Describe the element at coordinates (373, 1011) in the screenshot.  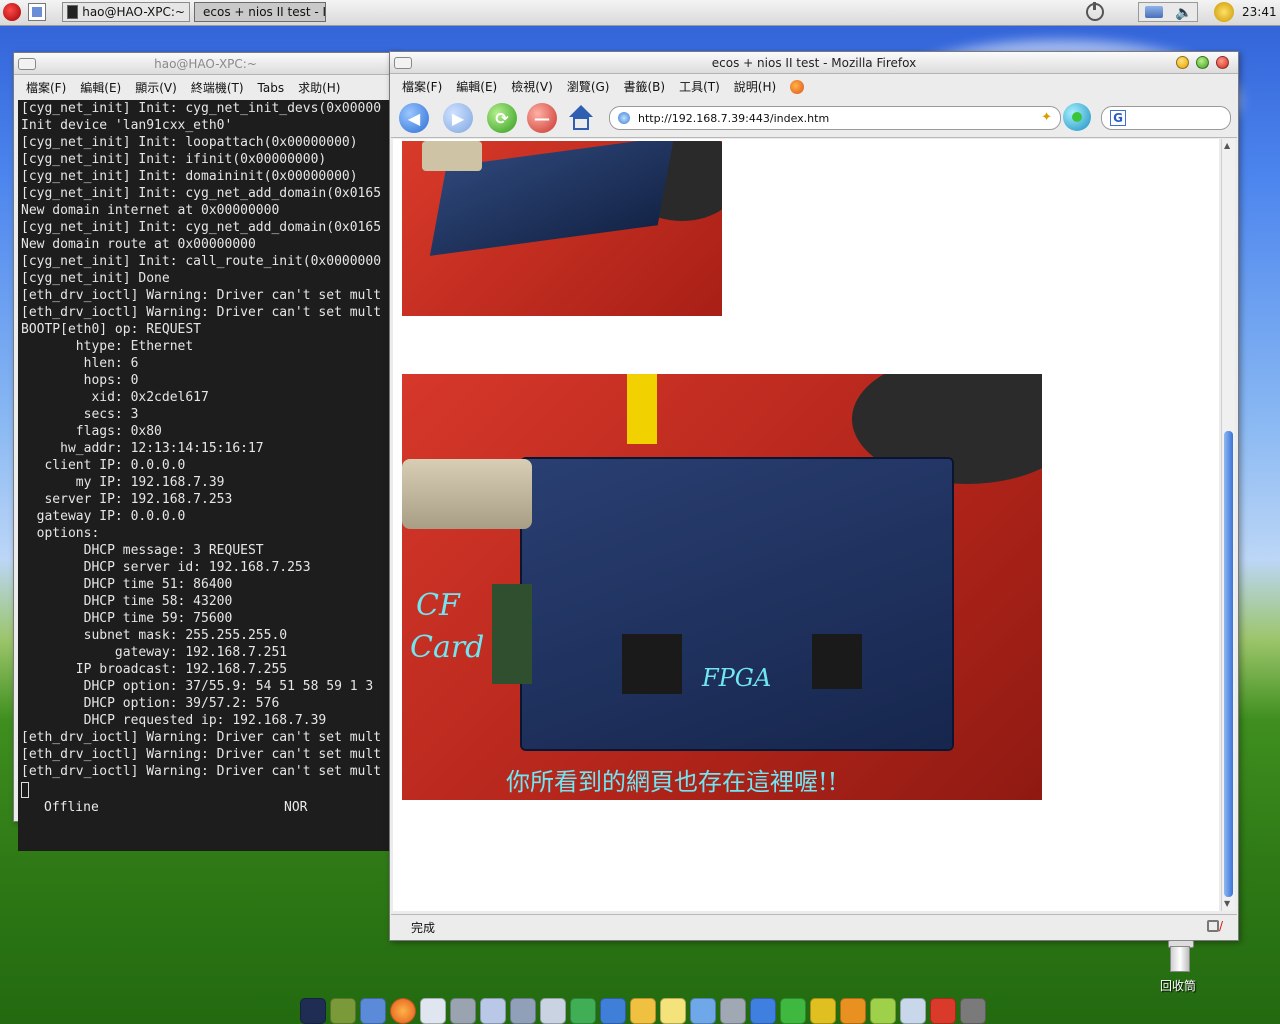
I see `box-icon` at that location.